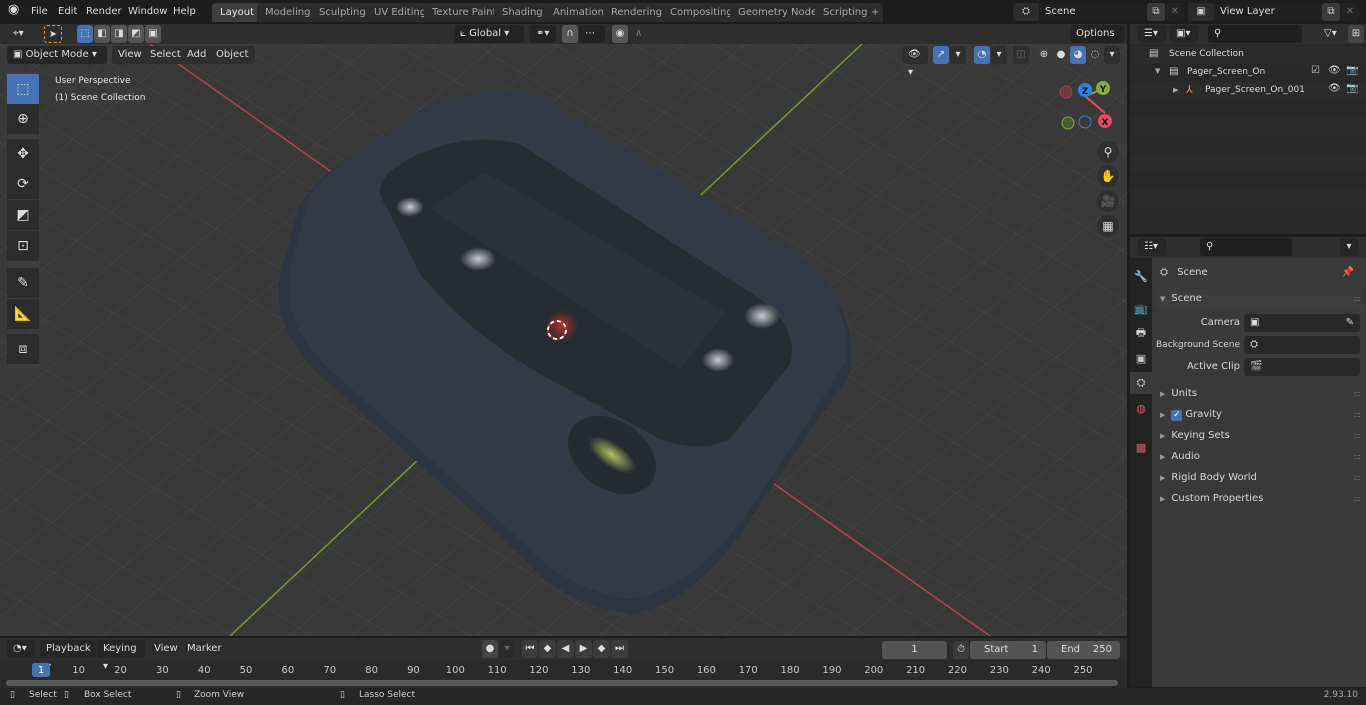  Describe the element at coordinates (1112, 55) in the screenshot. I see `shading-dropdown-icon: ▾` at that location.